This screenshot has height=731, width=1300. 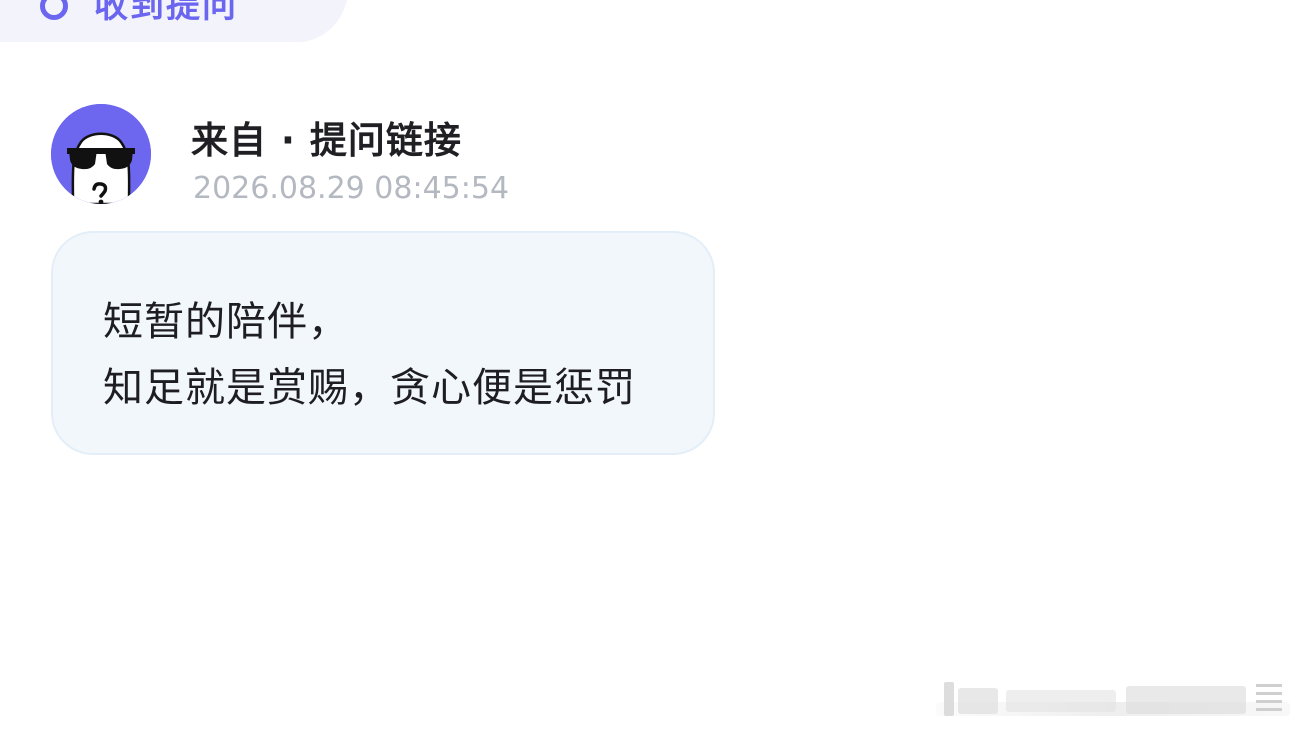 I want to click on question-source: 来自 · 提问链接, so click(x=326, y=140).